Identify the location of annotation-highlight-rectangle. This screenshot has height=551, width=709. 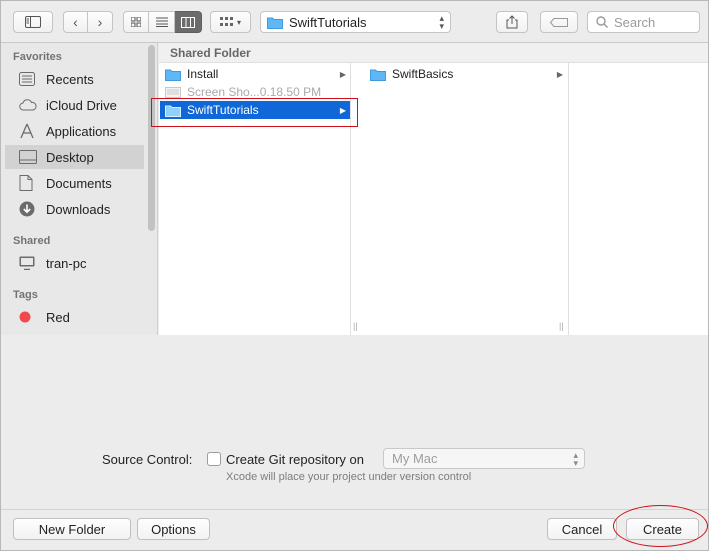
(254, 112).